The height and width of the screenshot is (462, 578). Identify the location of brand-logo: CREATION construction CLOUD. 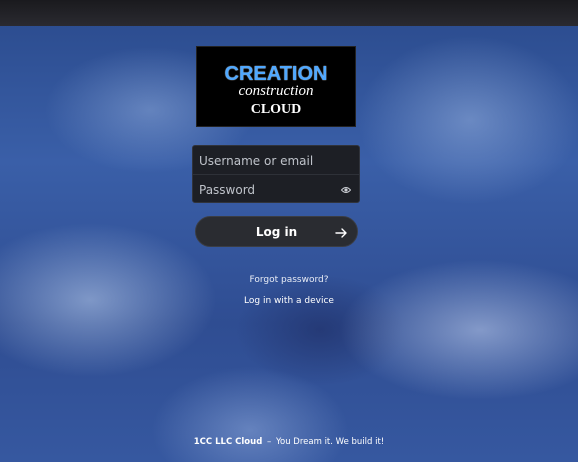
(276, 86).